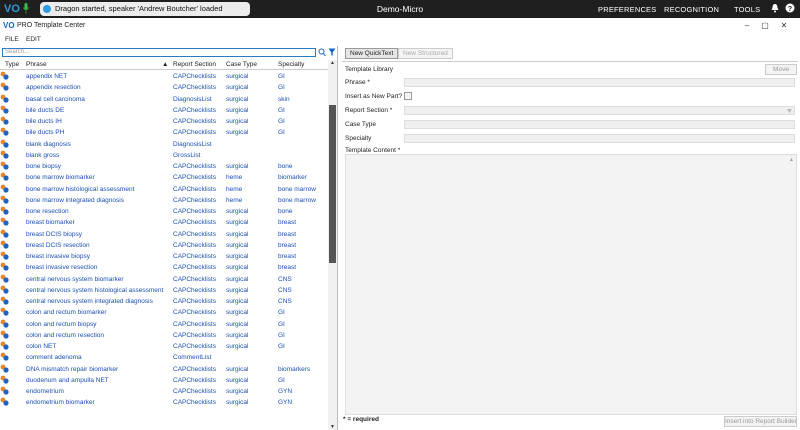  I want to click on scroll-up-arrow: ▲, so click(332, 63).